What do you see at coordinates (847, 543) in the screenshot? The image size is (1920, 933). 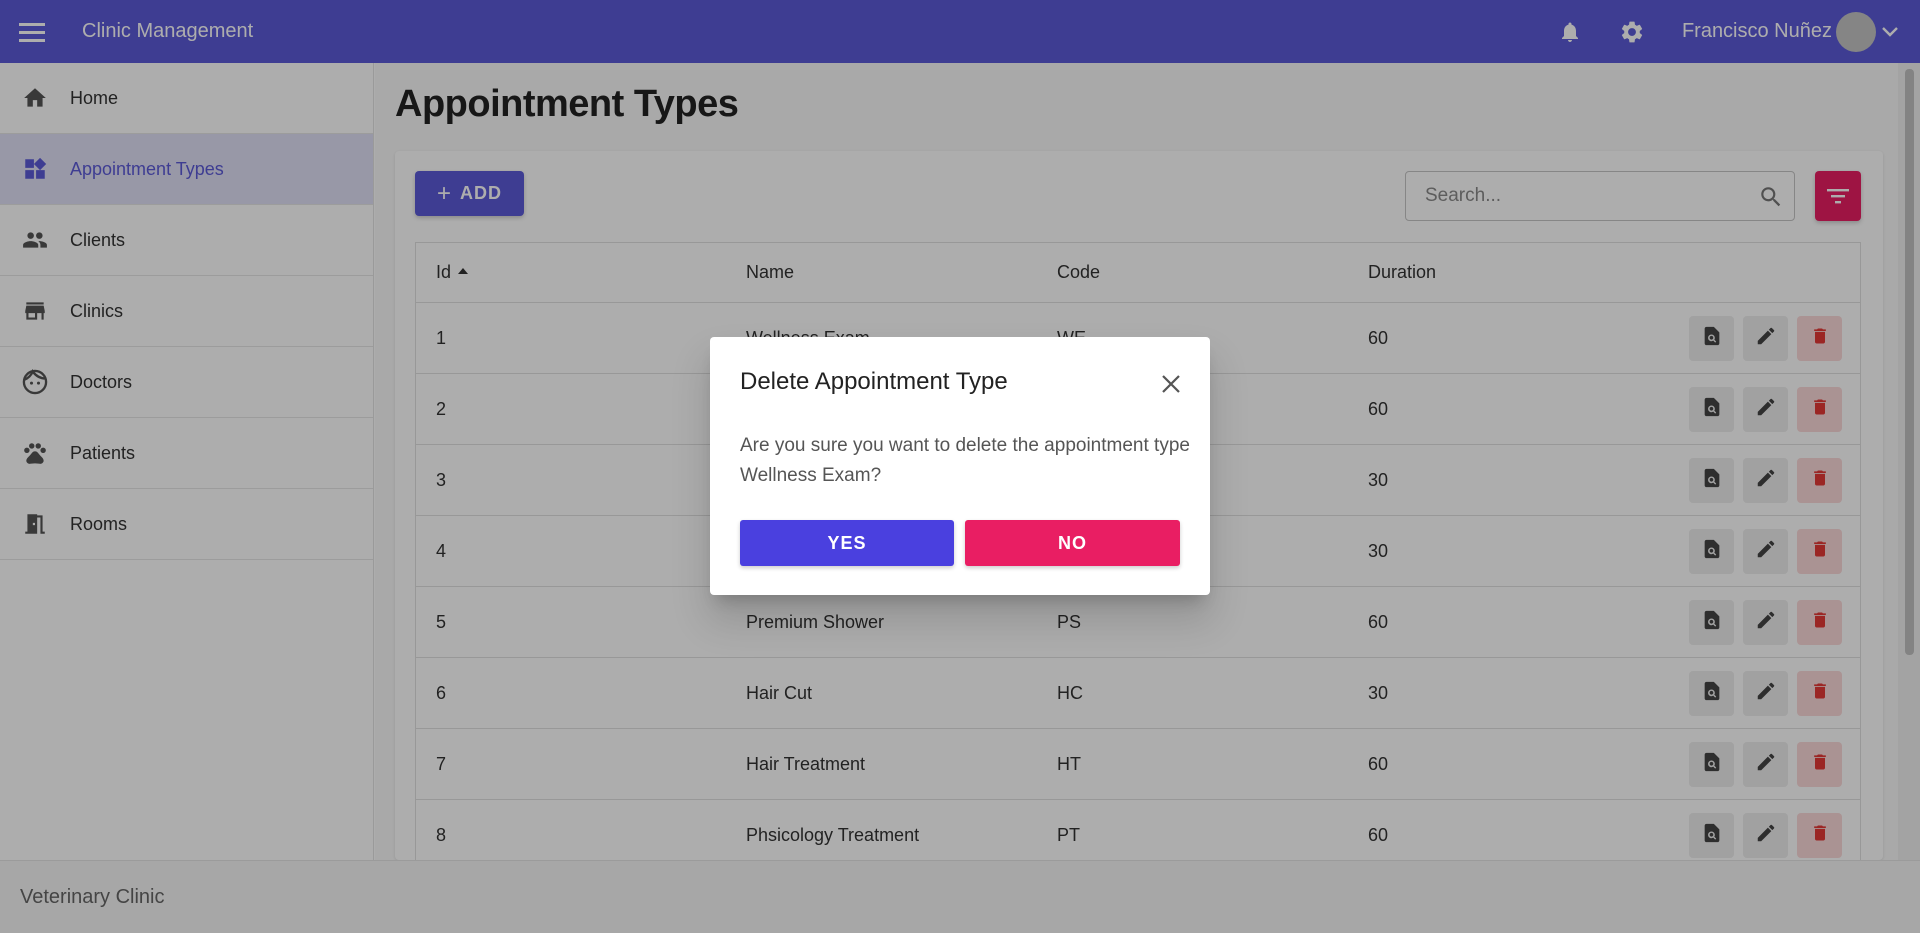 I see `yes-button: YES` at bounding box center [847, 543].